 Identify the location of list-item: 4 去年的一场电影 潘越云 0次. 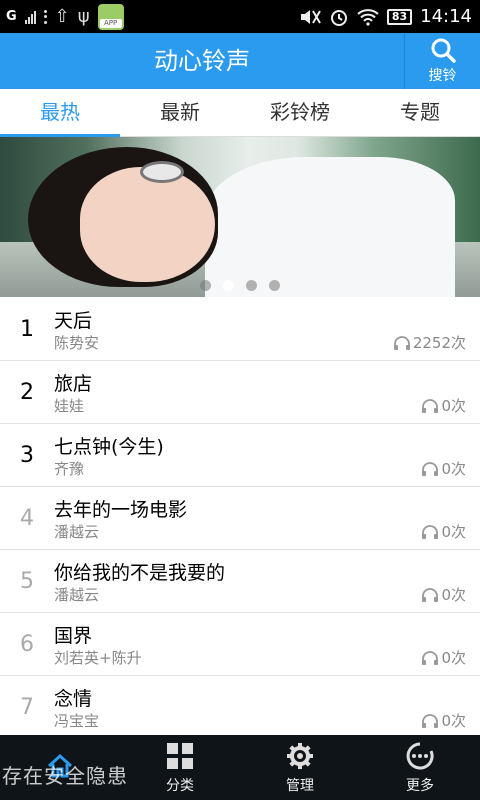
(240, 518).